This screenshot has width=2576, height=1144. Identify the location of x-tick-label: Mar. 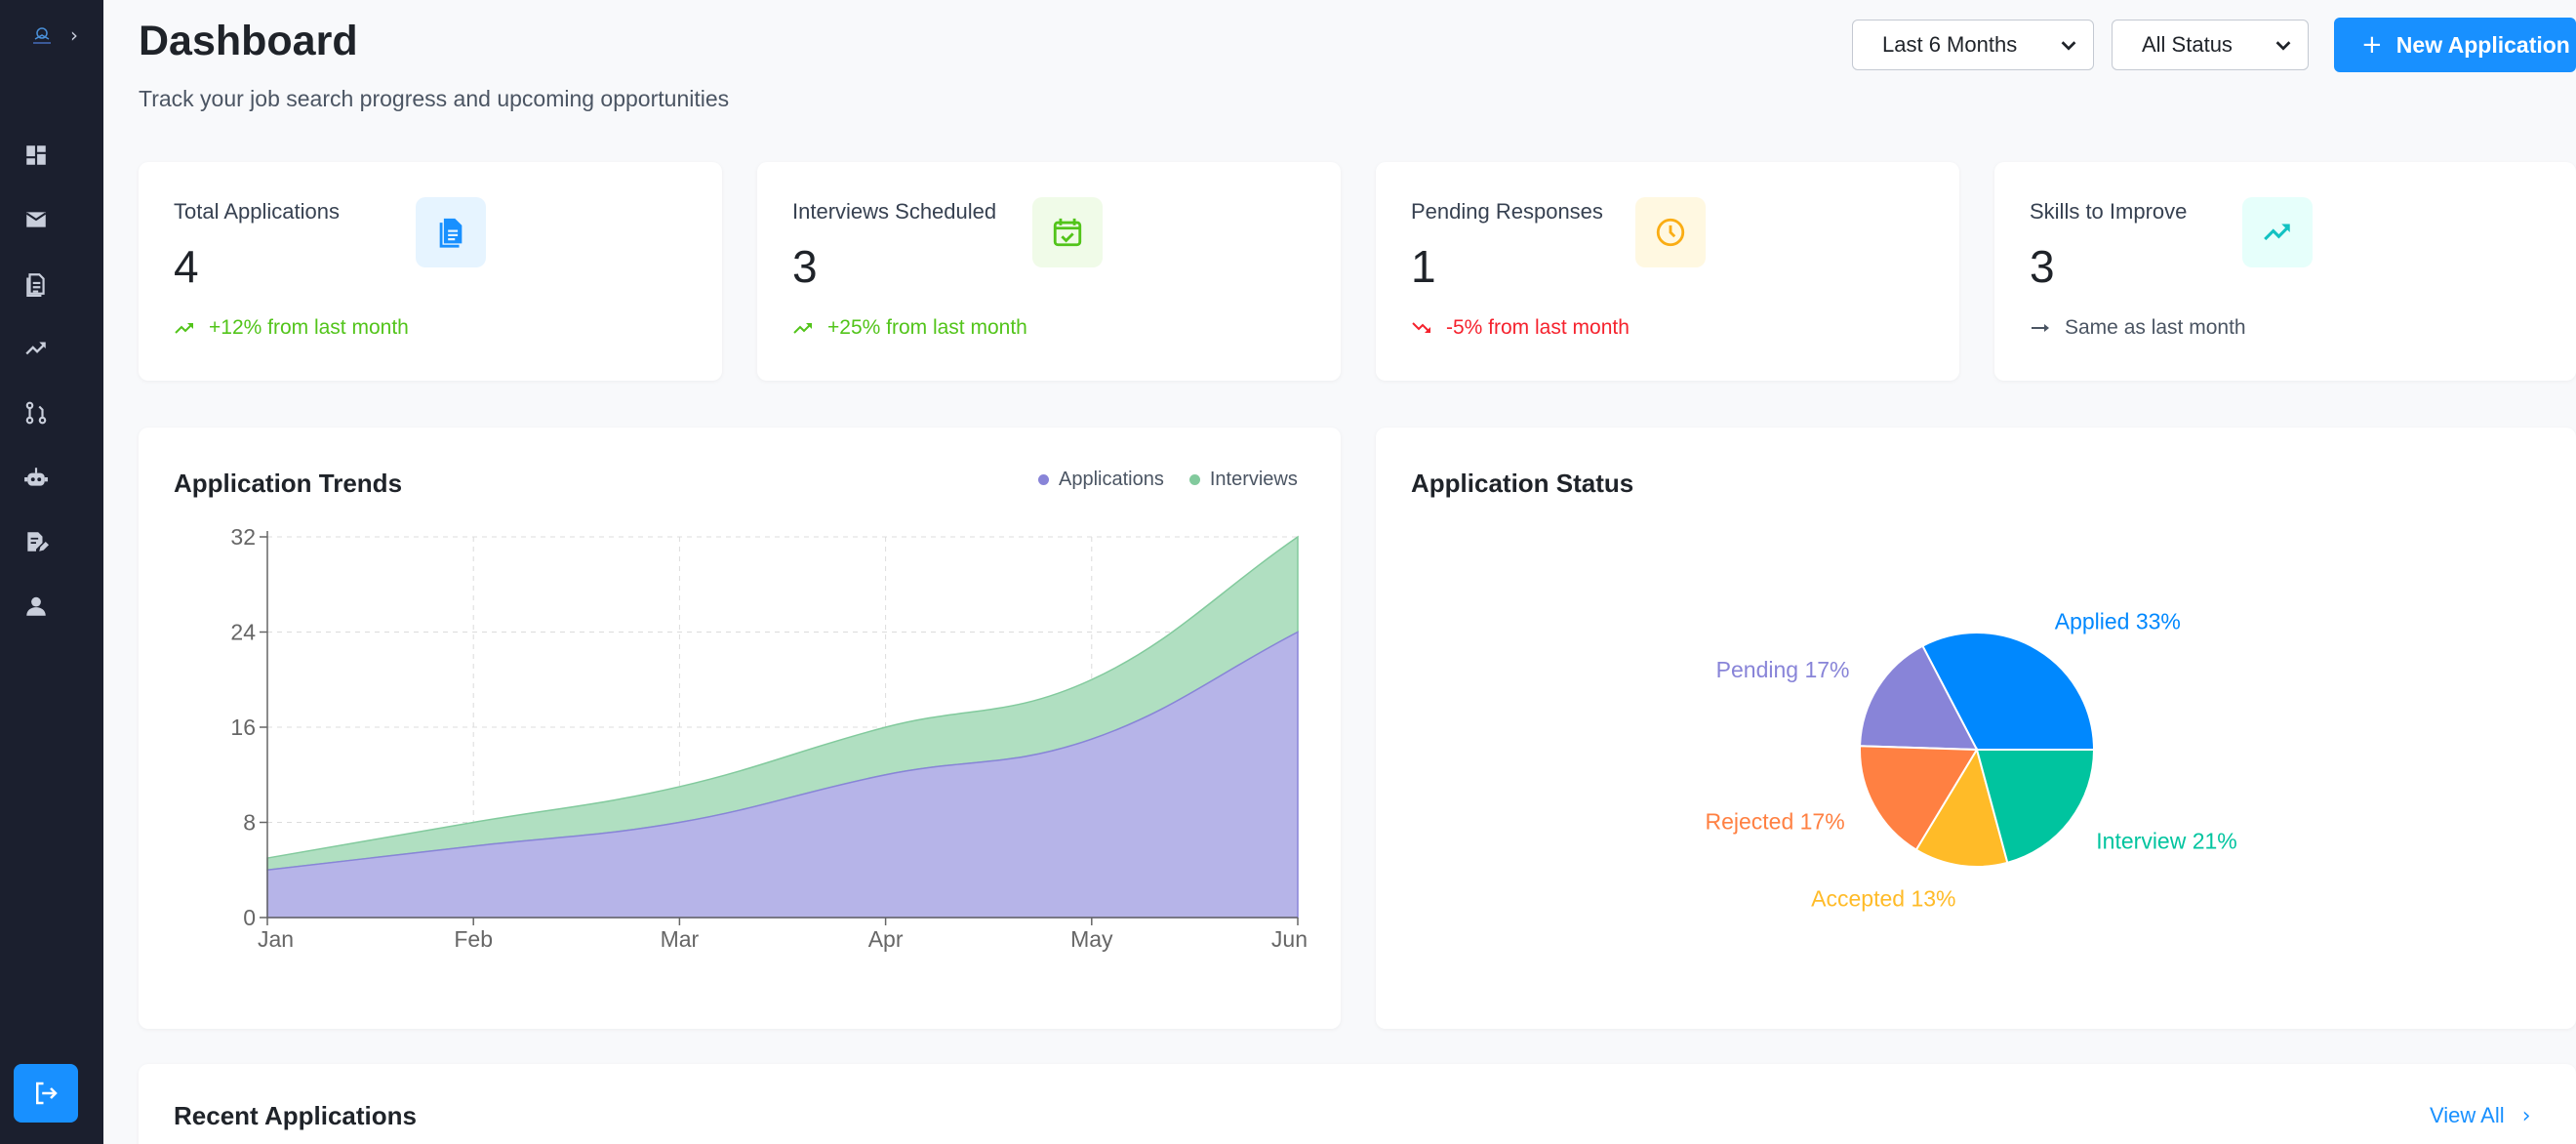
(680, 939).